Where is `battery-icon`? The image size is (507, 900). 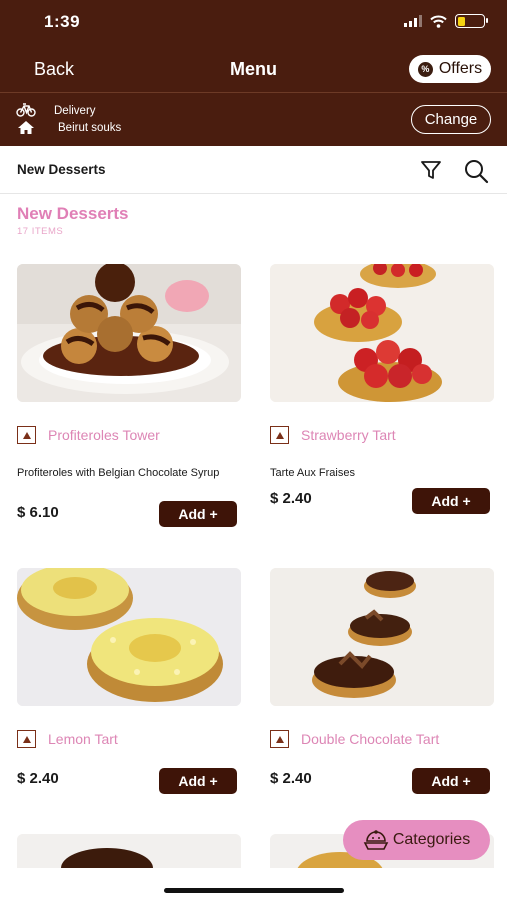 battery-icon is located at coordinates (471, 21).